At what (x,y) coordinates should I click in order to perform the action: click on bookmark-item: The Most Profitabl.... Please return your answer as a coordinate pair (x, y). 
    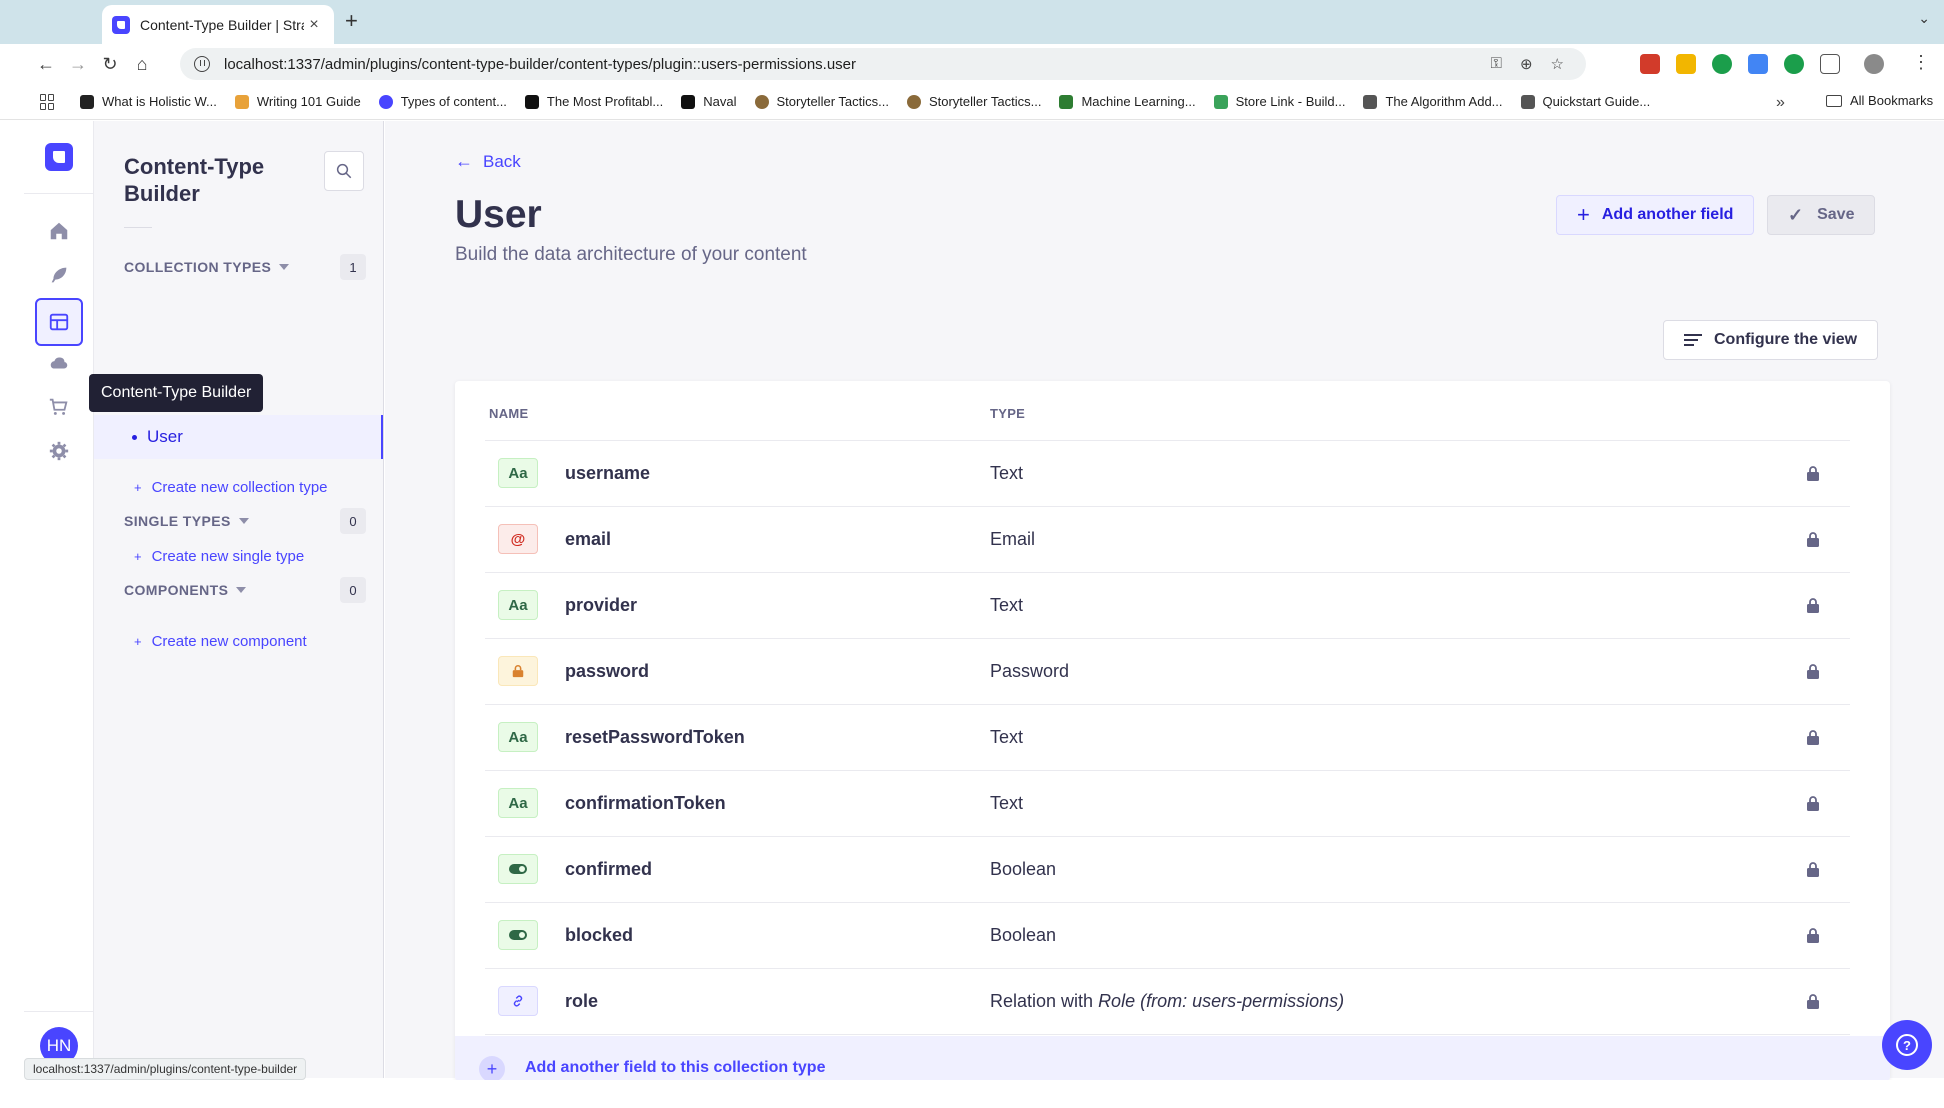
    Looking at the image, I should click on (593, 101).